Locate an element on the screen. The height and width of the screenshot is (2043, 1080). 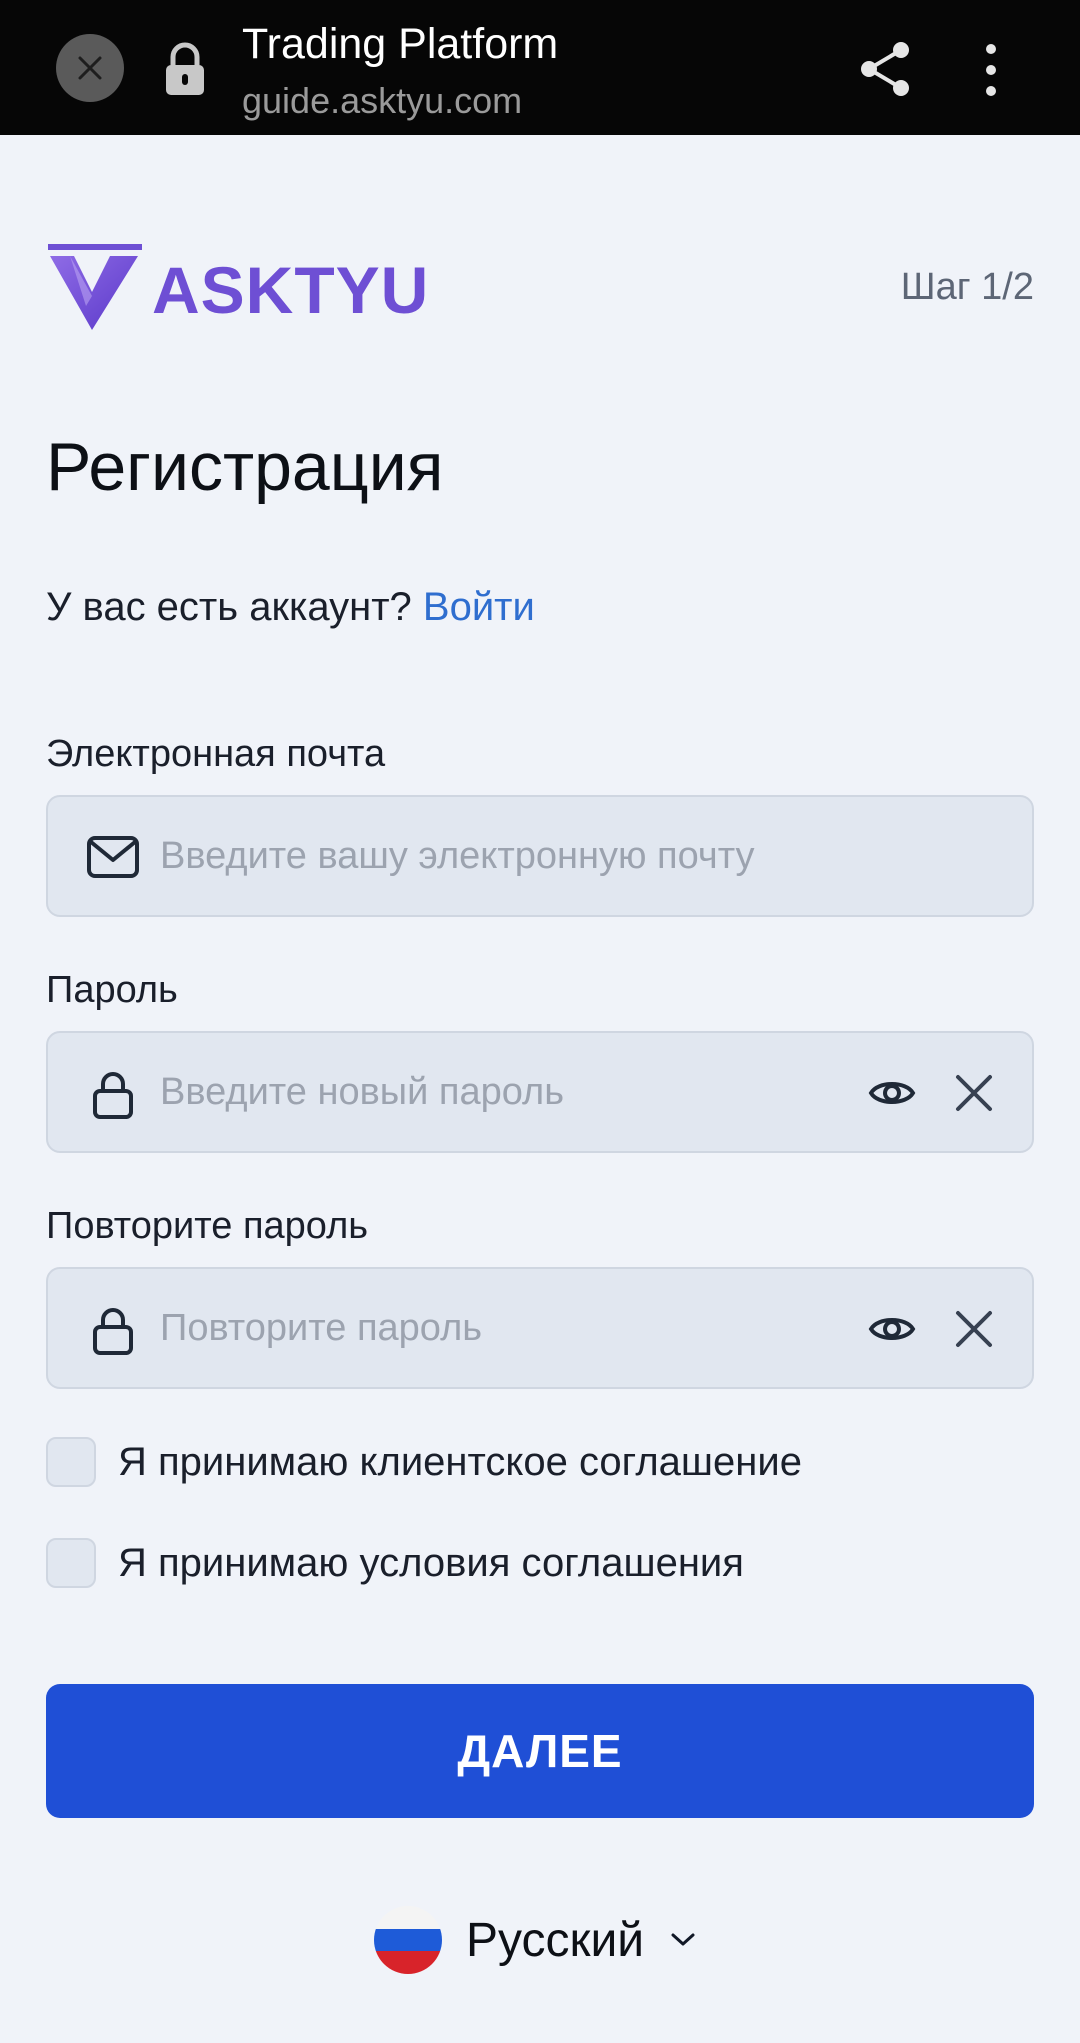
russia-flag-icon is located at coordinates (408, 1940).